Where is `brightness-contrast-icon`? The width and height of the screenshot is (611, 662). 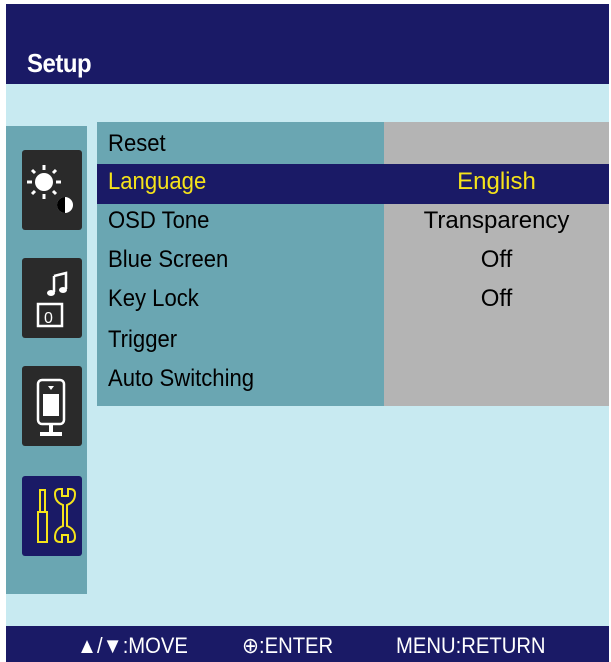 brightness-contrast-icon is located at coordinates (50, 189).